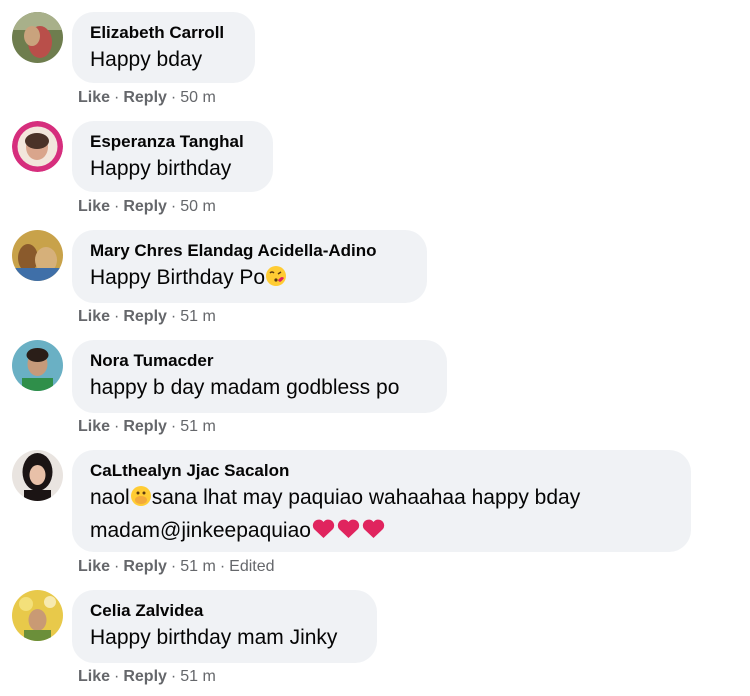 This screenshot has width=750, height=696. Describe the element at coordinates (276, 280) in the screenshot. I see `face-blowing-kiss-icon` at that location.